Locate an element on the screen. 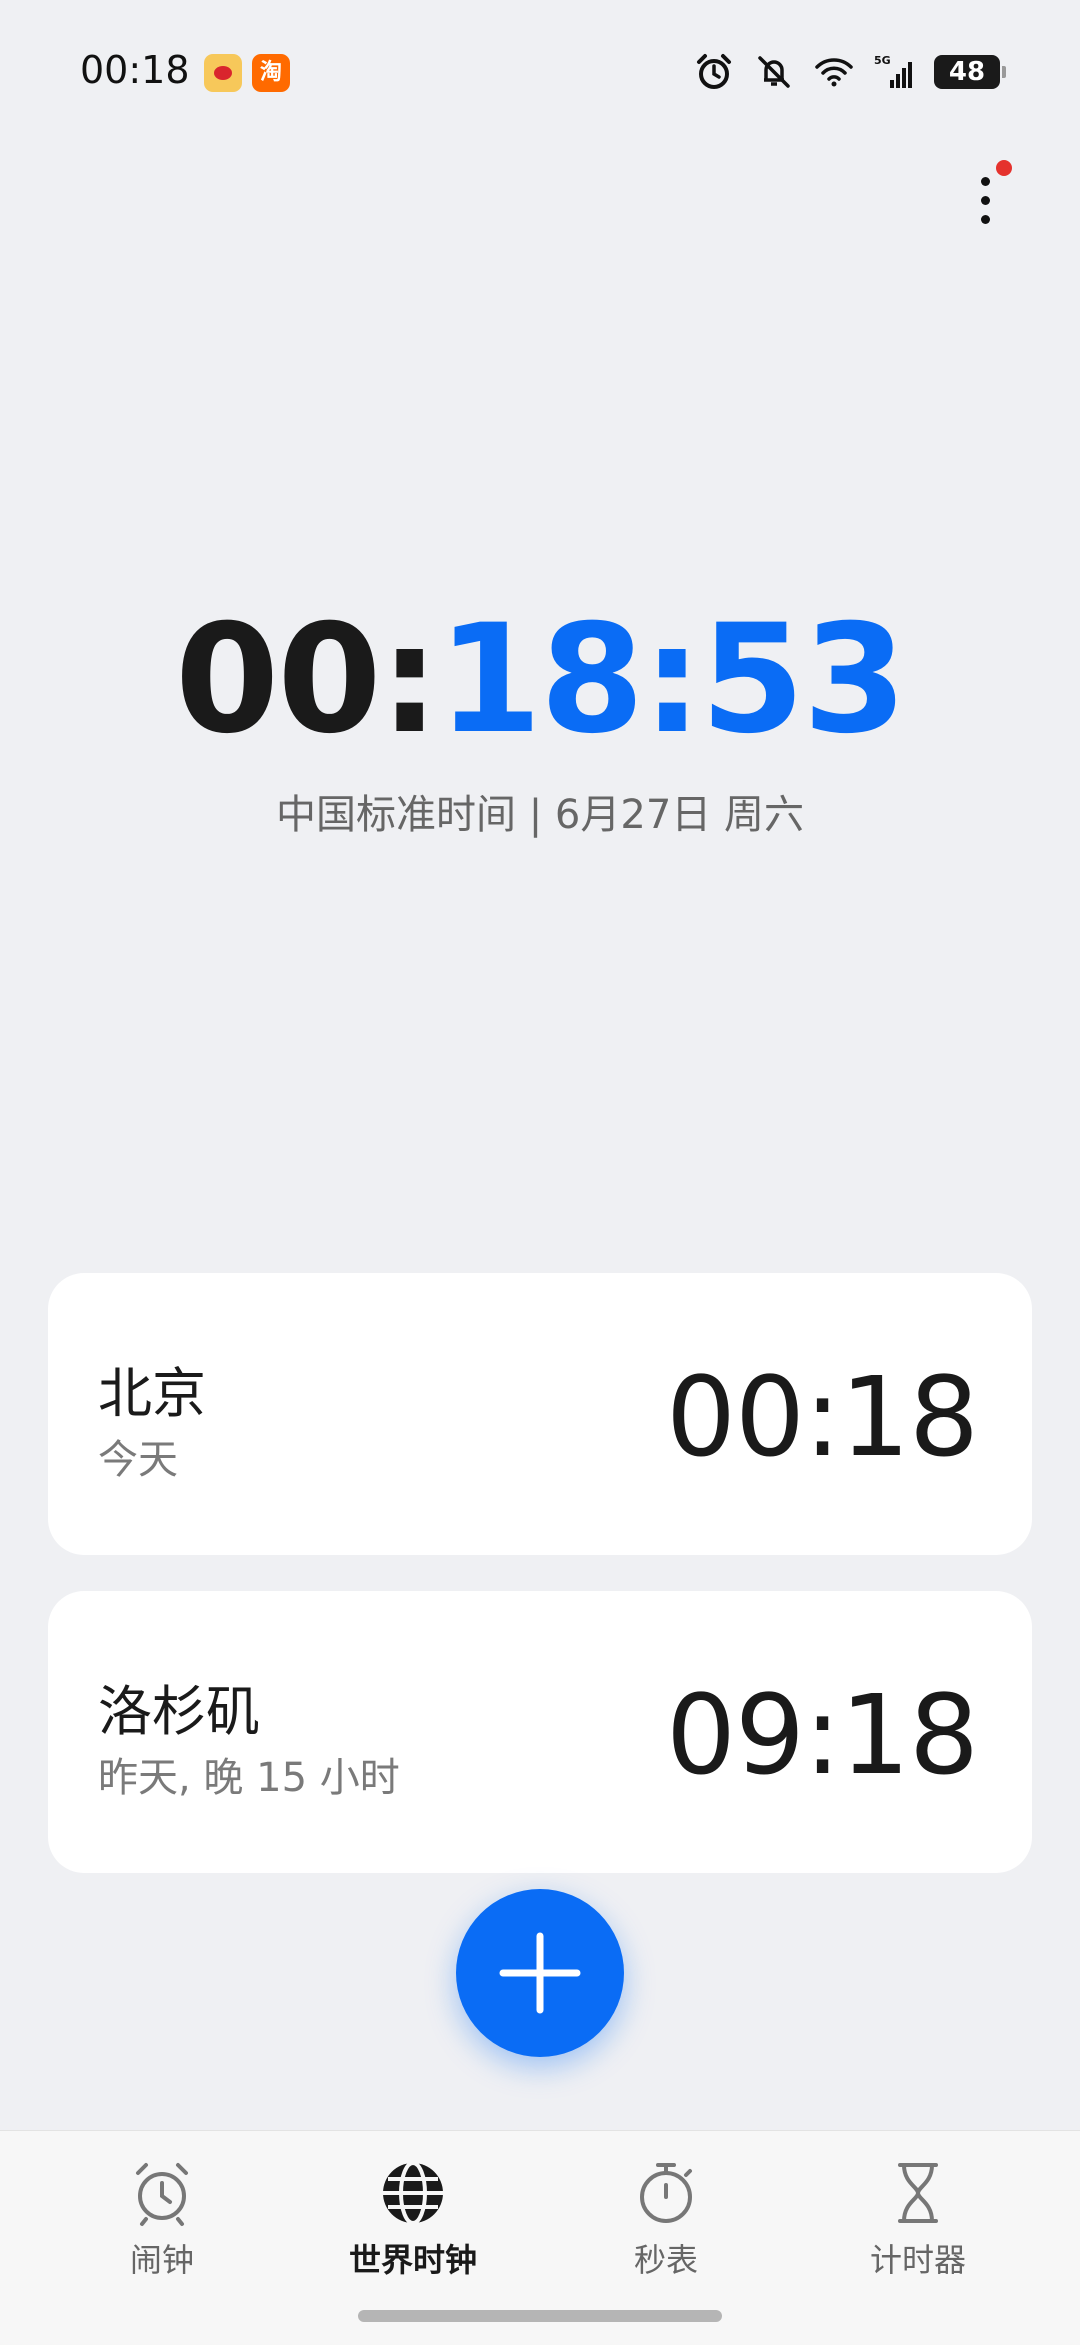  city-name: 洛杉矶 is located at coordinates (179, 1711).